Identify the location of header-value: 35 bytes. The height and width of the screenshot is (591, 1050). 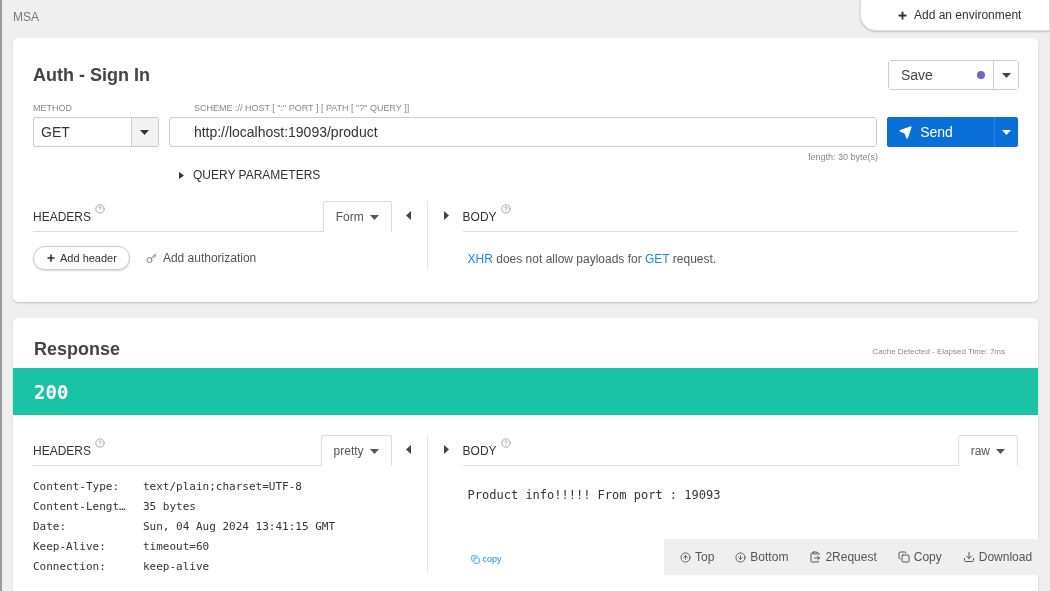
(170, 506).